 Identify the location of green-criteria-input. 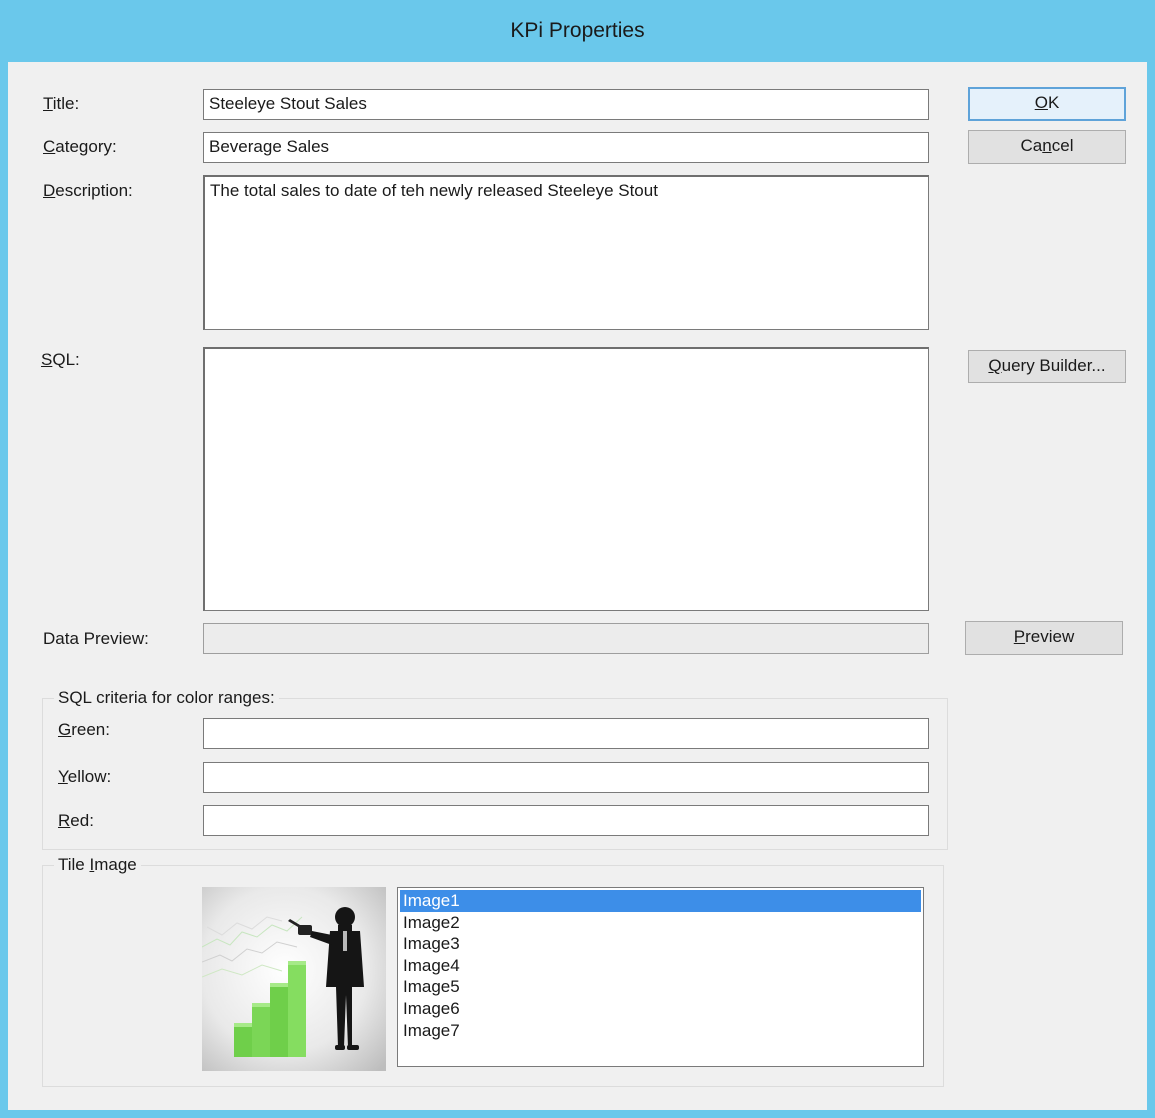
(566, 733).